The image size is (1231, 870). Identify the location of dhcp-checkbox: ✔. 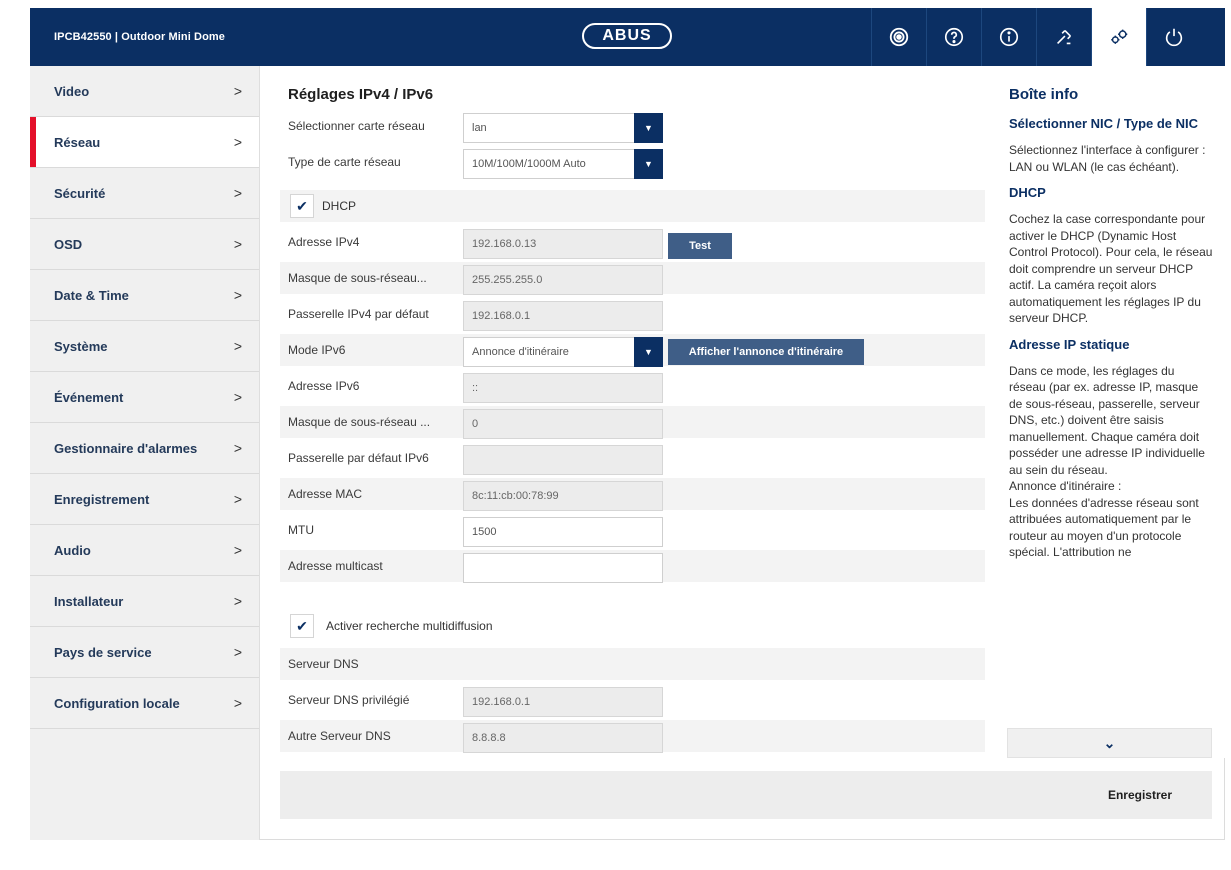
(302, 206).